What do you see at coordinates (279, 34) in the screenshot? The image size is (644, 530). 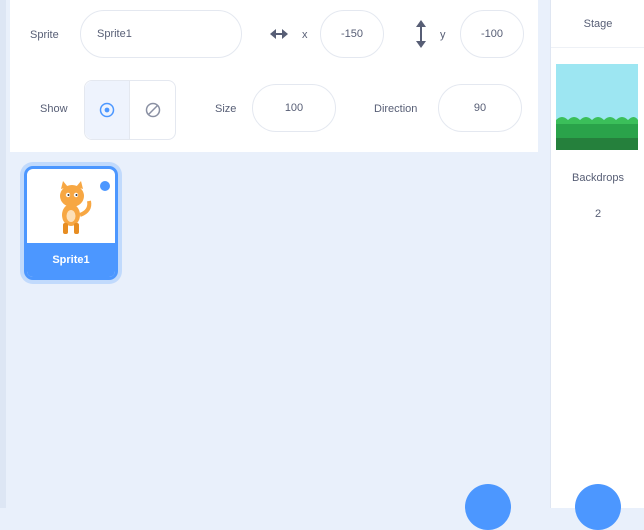 I see `horizontal-arrows-icon` at bounding box center [279, 34].